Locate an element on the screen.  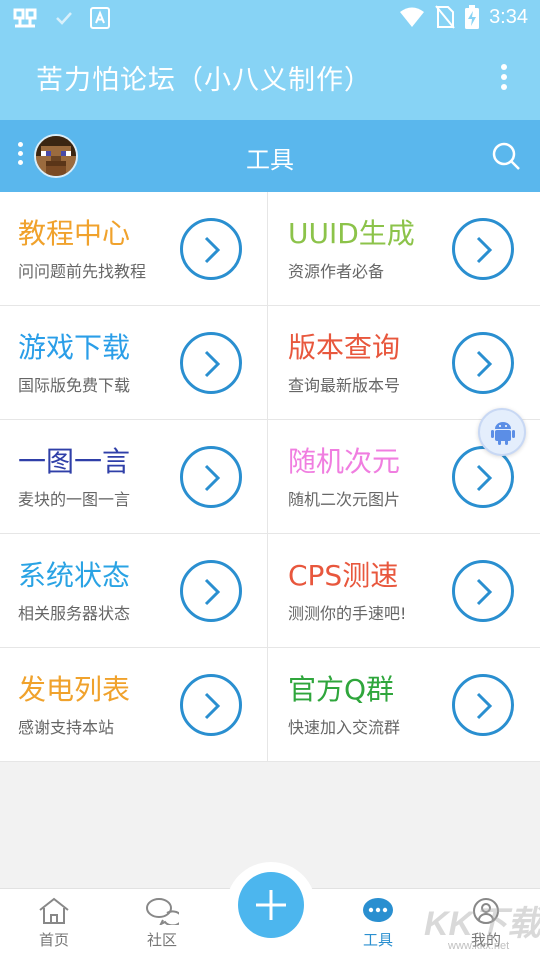
nav-tools: 工具 is located at coordinates (378, 923).